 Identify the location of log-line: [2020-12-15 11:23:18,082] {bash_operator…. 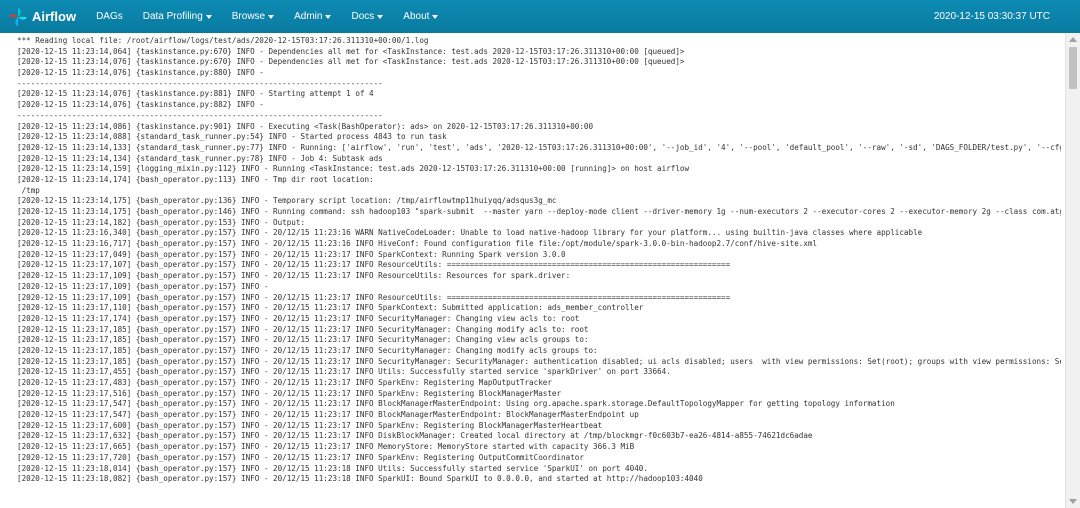
(360, 479).